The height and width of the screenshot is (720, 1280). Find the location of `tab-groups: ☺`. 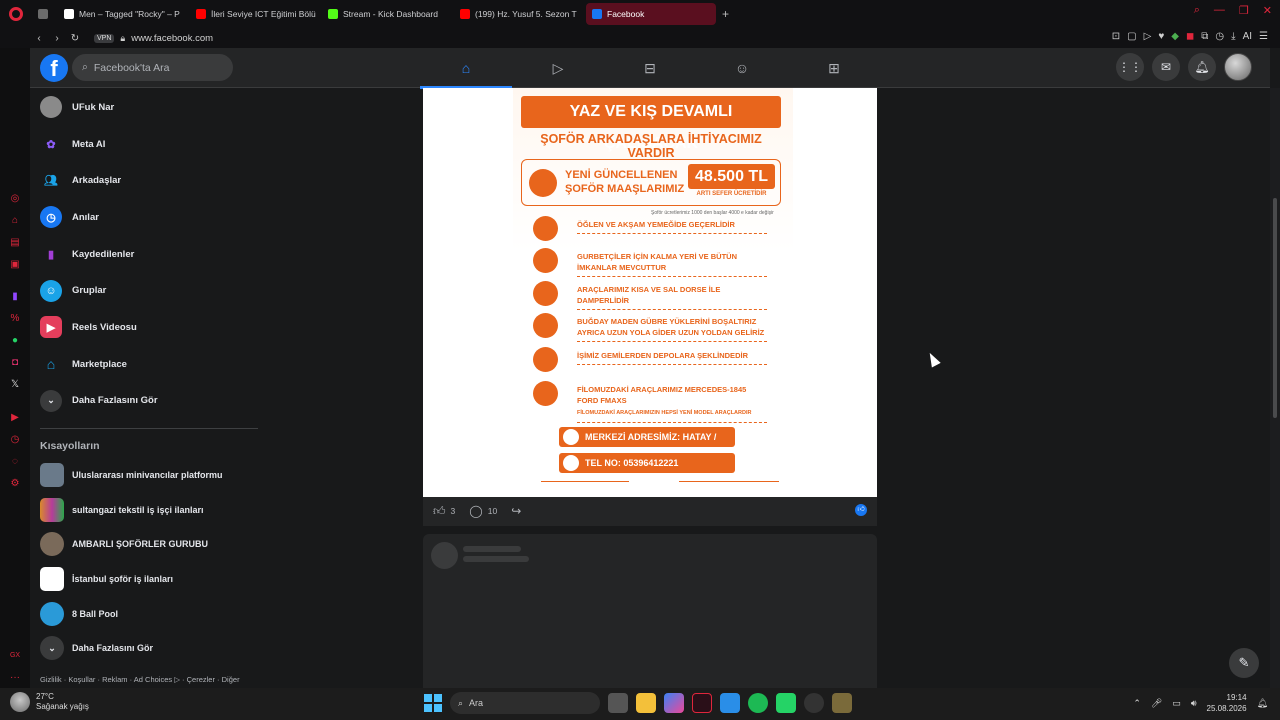

tab-groups: ☺ is located at coordinates (742, 68).